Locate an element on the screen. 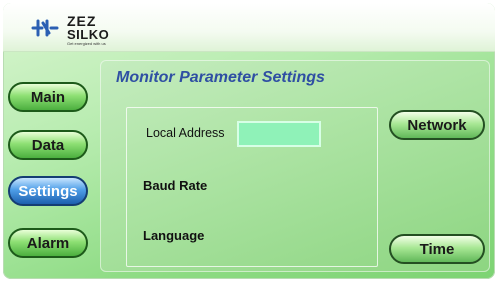 This screenshot has width=498, height=284. logo-mark-icon is located at coordinates (45, 28).